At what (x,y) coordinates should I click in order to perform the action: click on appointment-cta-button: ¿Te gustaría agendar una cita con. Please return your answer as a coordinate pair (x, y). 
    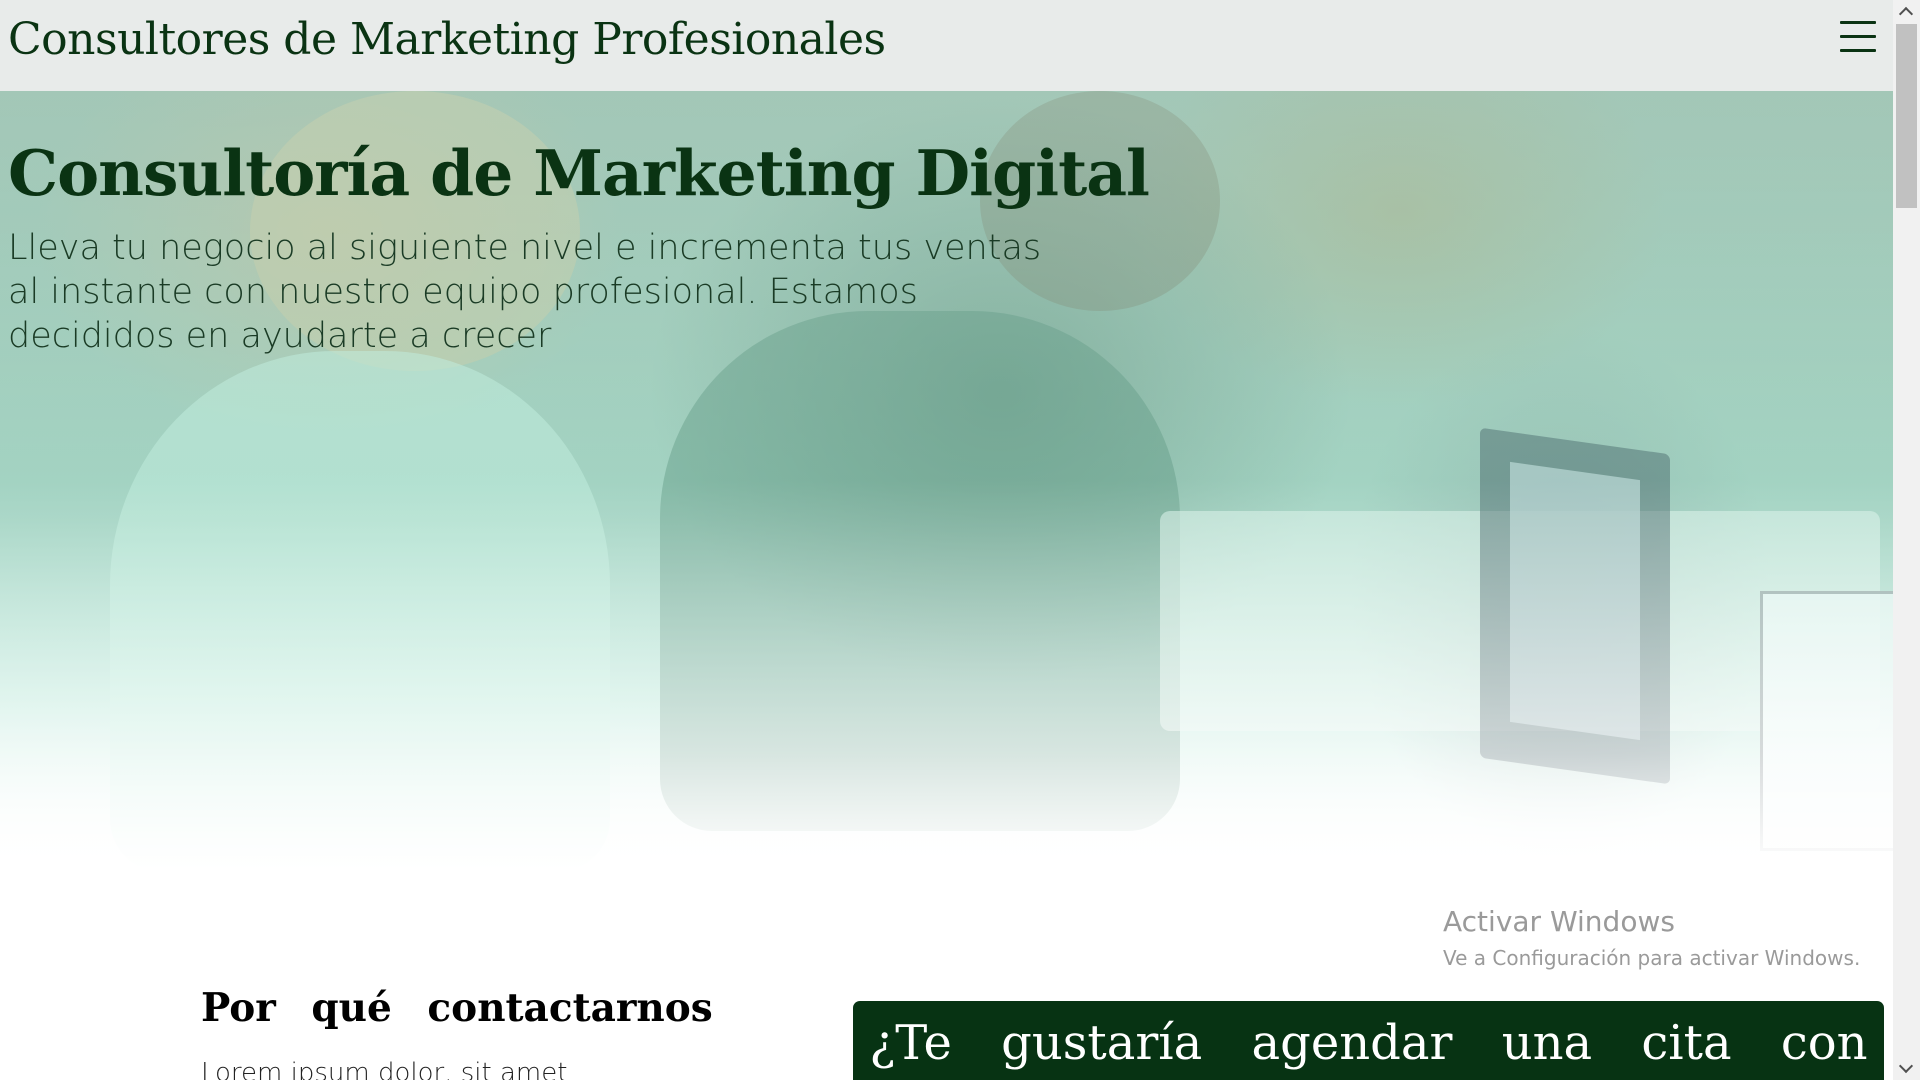
    Looking at the image, I should click on (1368, 1040).